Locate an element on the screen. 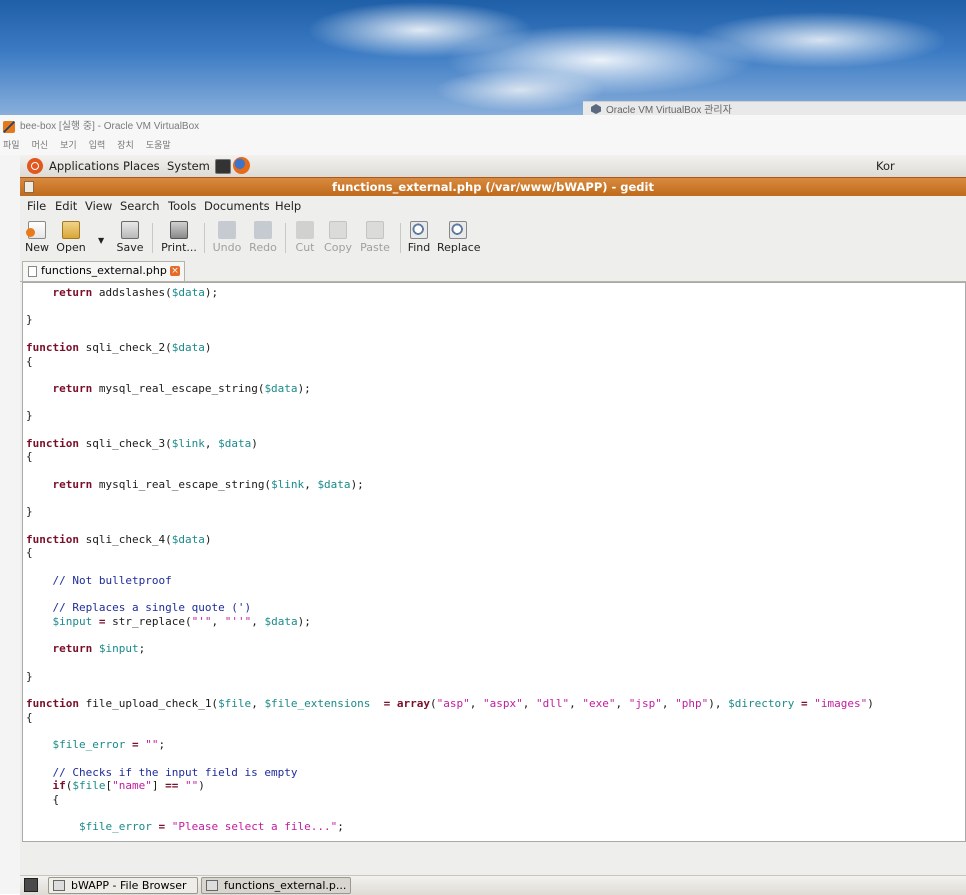 The height and width of the screenshot is (895, 966). find-replace-icon is located at coordinates (458, 230).